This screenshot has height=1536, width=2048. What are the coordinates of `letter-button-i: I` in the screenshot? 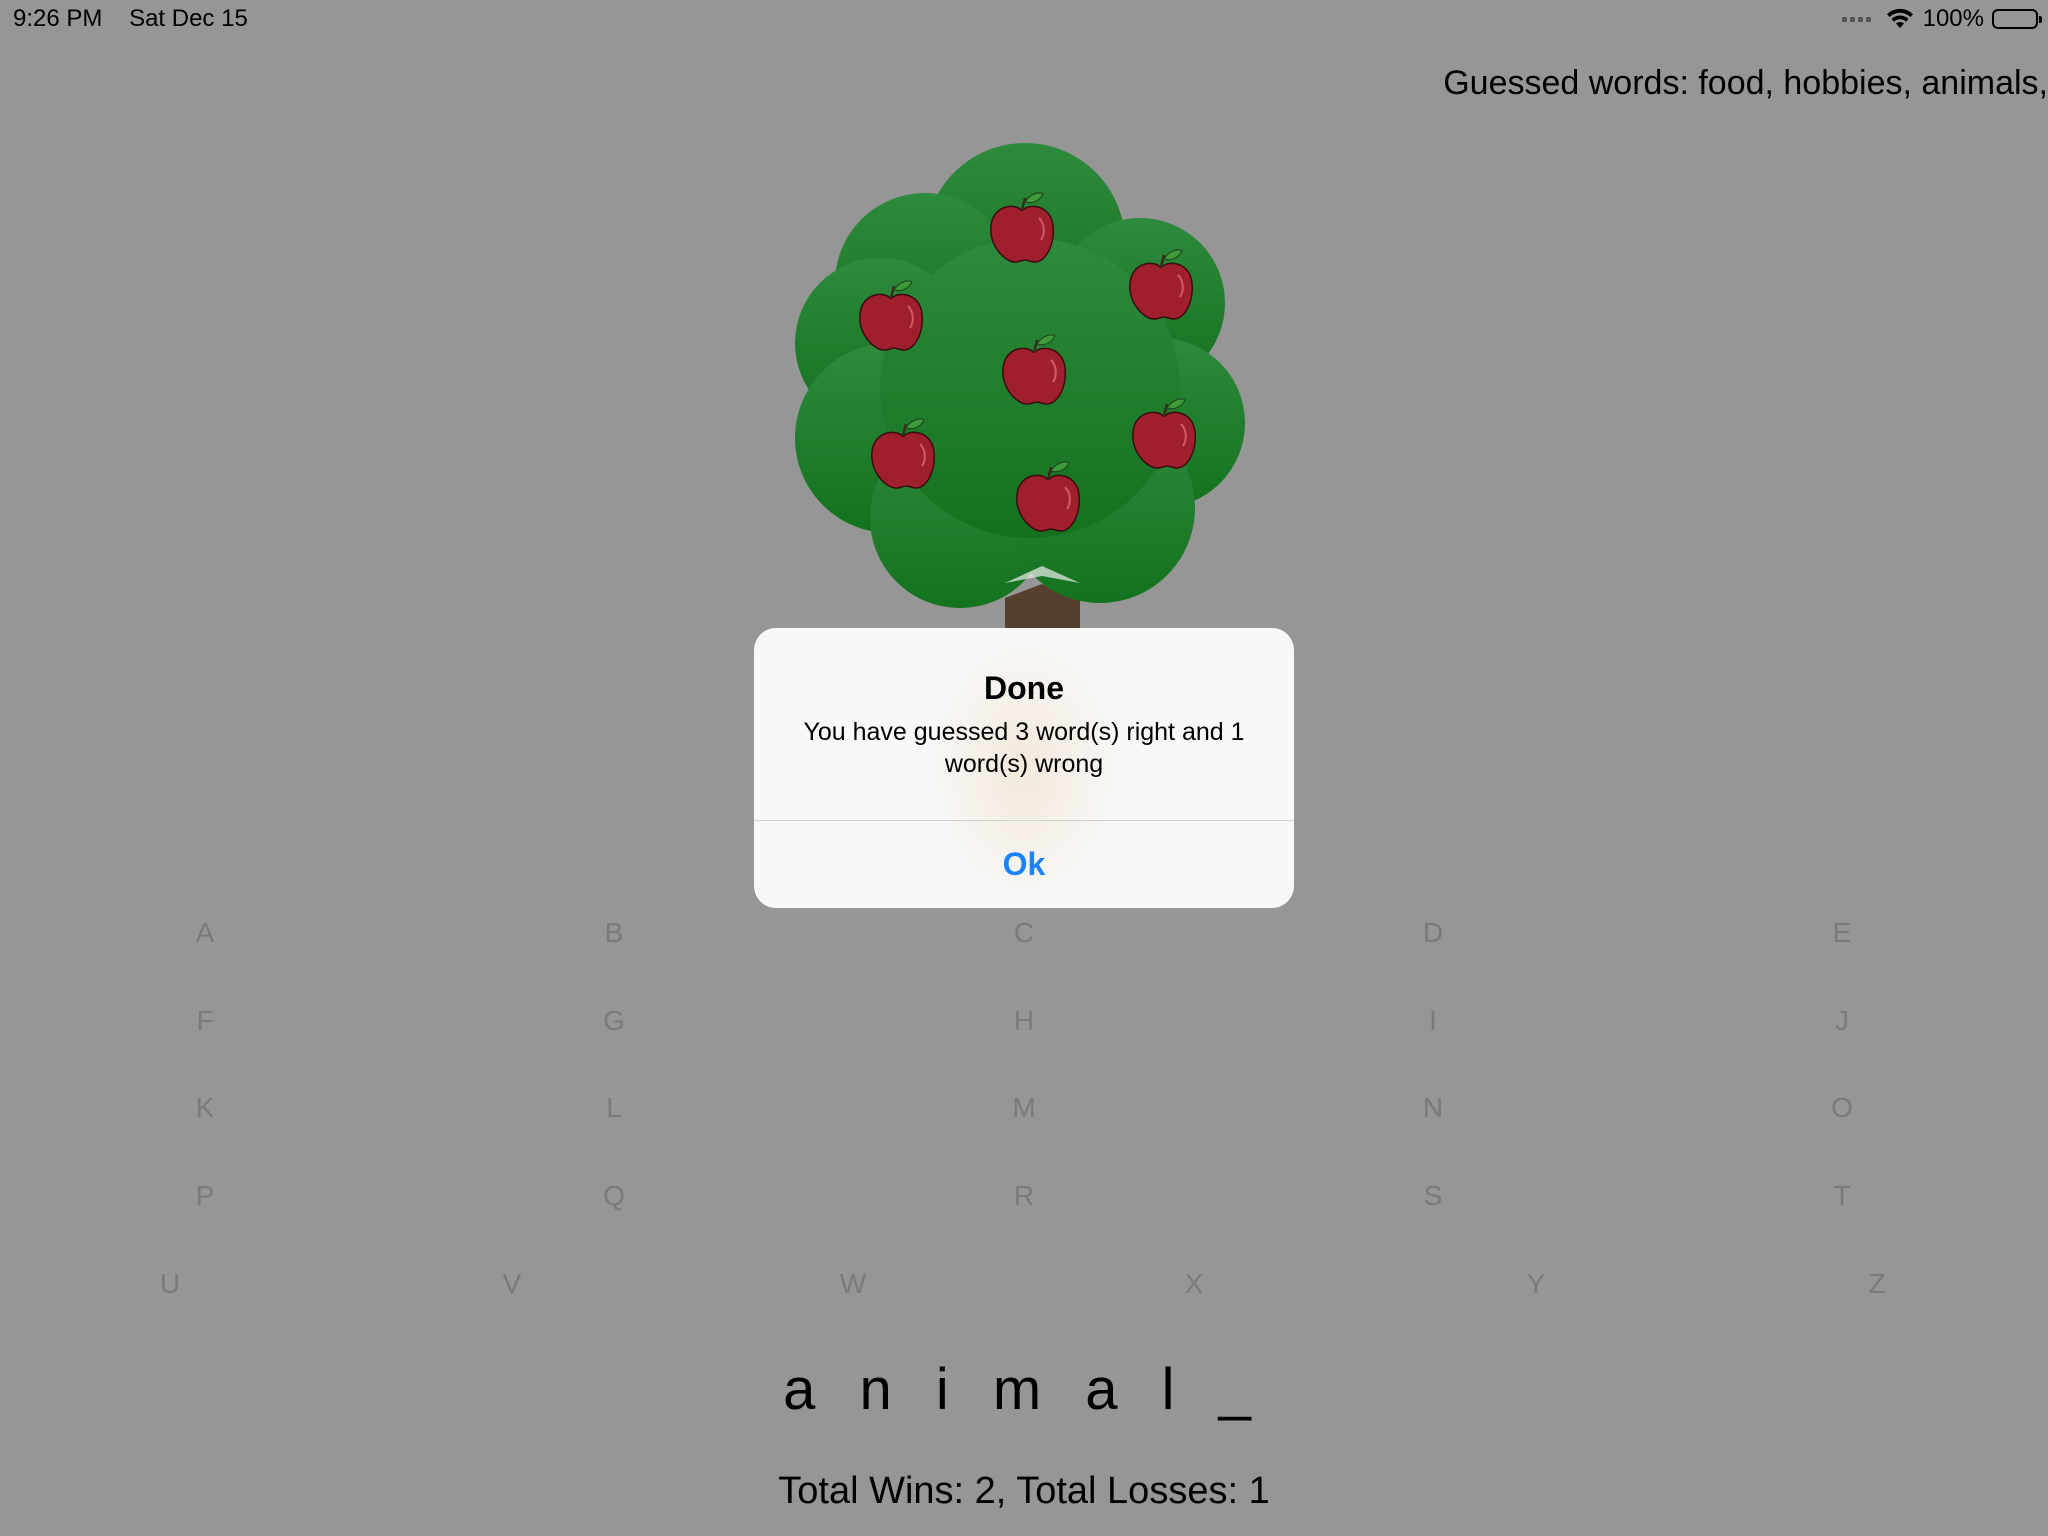 It's located at (1433, 1021).